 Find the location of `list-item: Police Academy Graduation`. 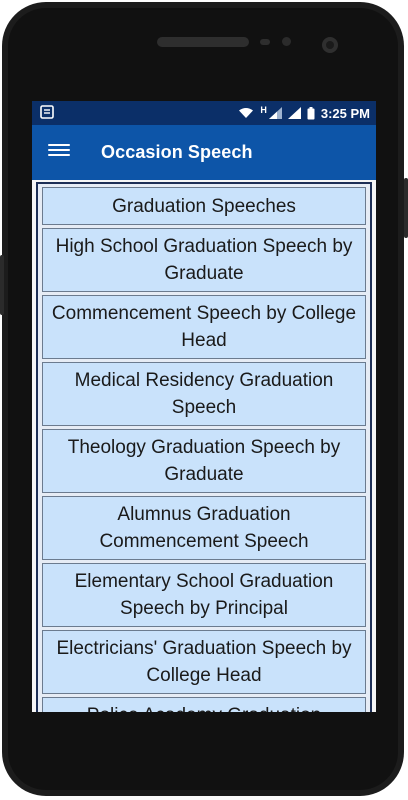

list-item: Police Academy Graduation is located at coordinates (204, 704).